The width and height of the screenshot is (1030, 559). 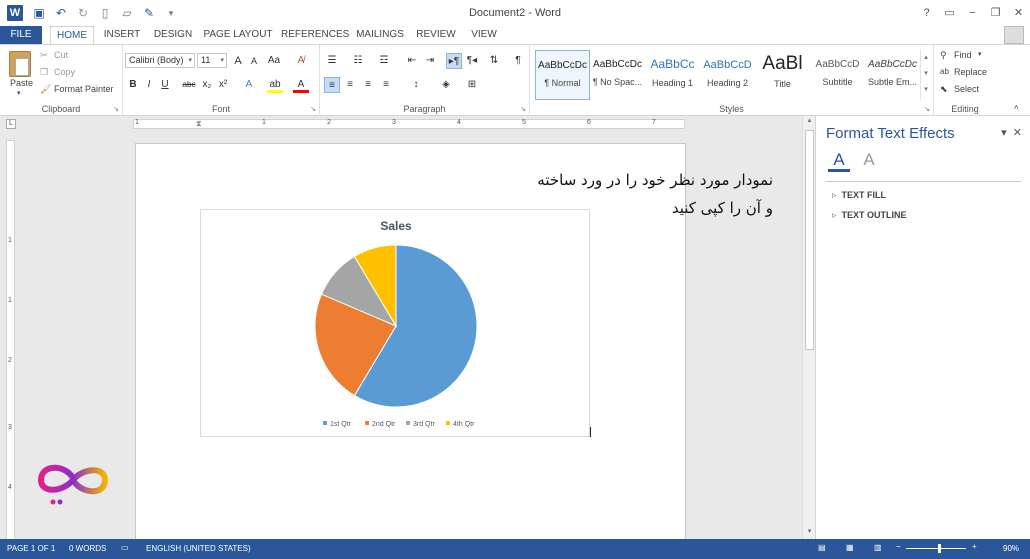 I want to click on tab-view: VIEW, so click(x=484, y=35).